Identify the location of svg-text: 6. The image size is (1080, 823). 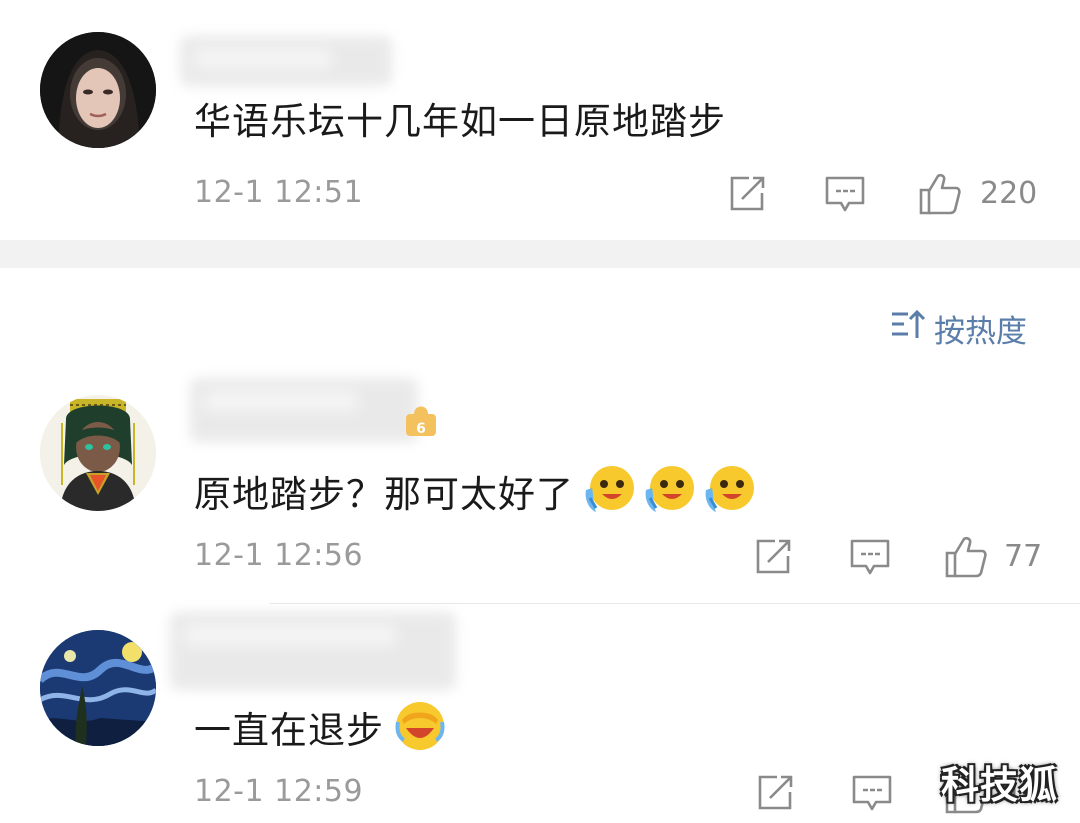
(421, 429).